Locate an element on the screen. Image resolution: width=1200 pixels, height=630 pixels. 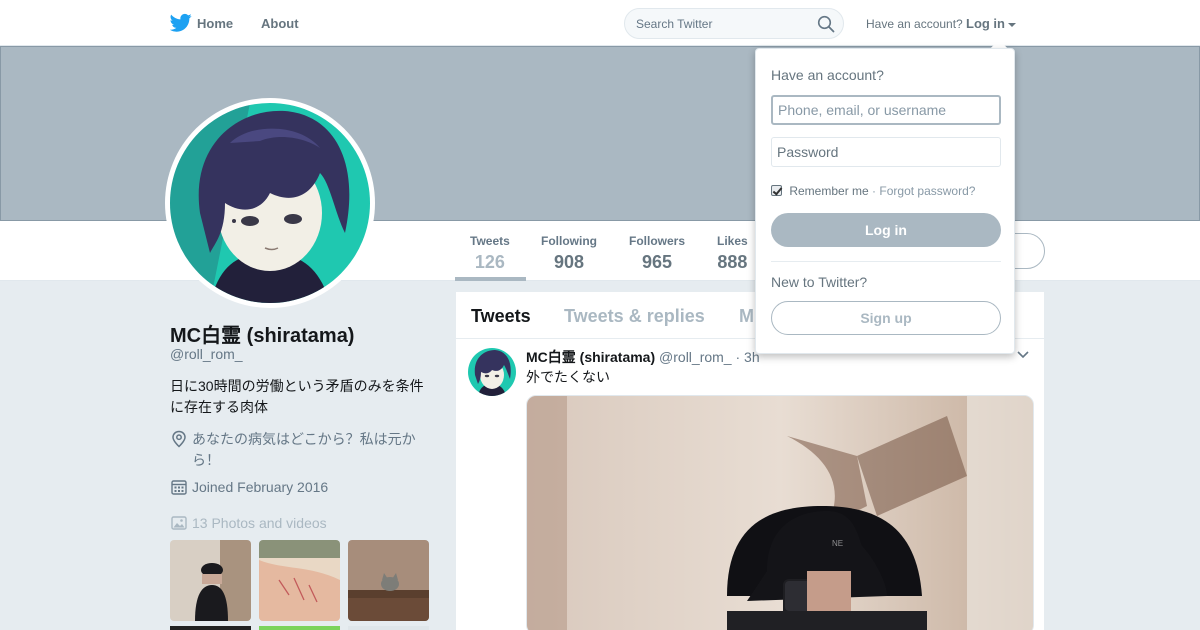
remember-me-row: Remember me · Forgot password? is located at coordinates (873, 191).